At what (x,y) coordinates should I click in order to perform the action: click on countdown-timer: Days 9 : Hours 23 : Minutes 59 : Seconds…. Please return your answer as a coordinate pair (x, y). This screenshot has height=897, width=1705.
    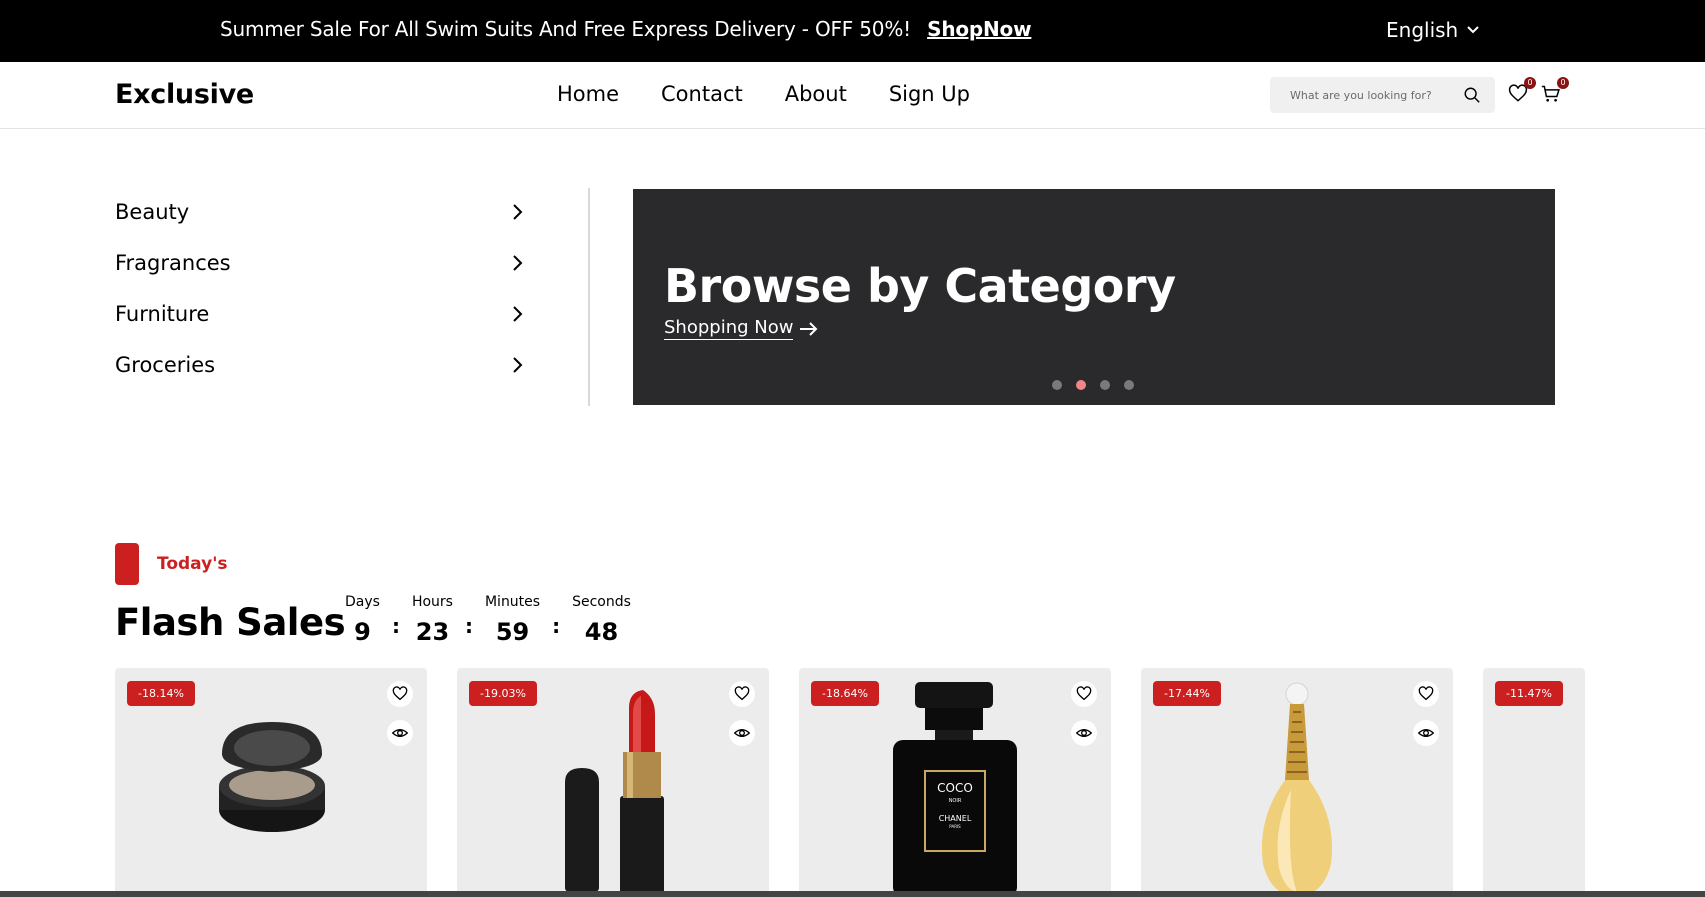
    Looking at the image, I should click on (488, 620).